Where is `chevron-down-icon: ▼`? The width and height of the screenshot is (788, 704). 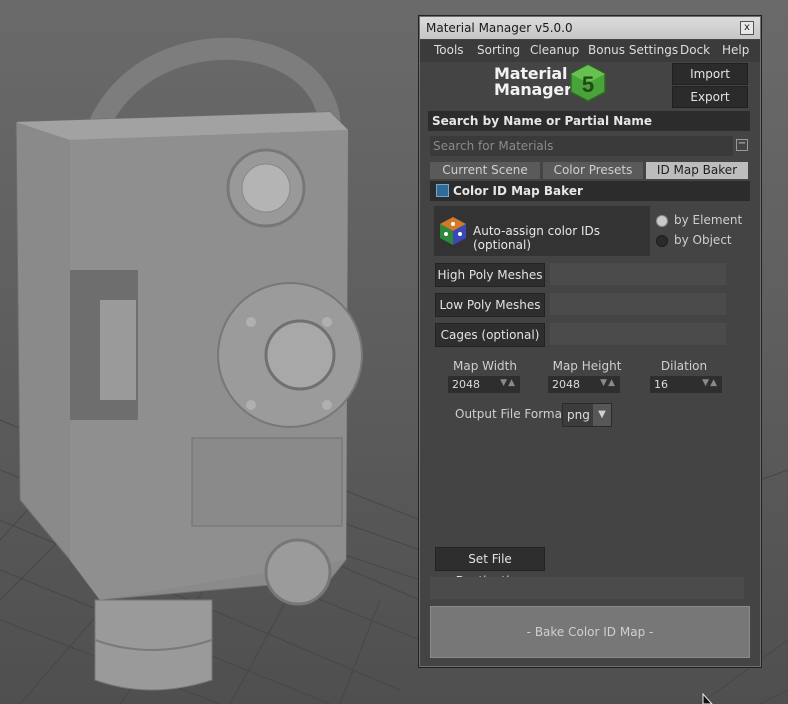 chevron-down-icon: ▼ is located at coordinates (602, 415).